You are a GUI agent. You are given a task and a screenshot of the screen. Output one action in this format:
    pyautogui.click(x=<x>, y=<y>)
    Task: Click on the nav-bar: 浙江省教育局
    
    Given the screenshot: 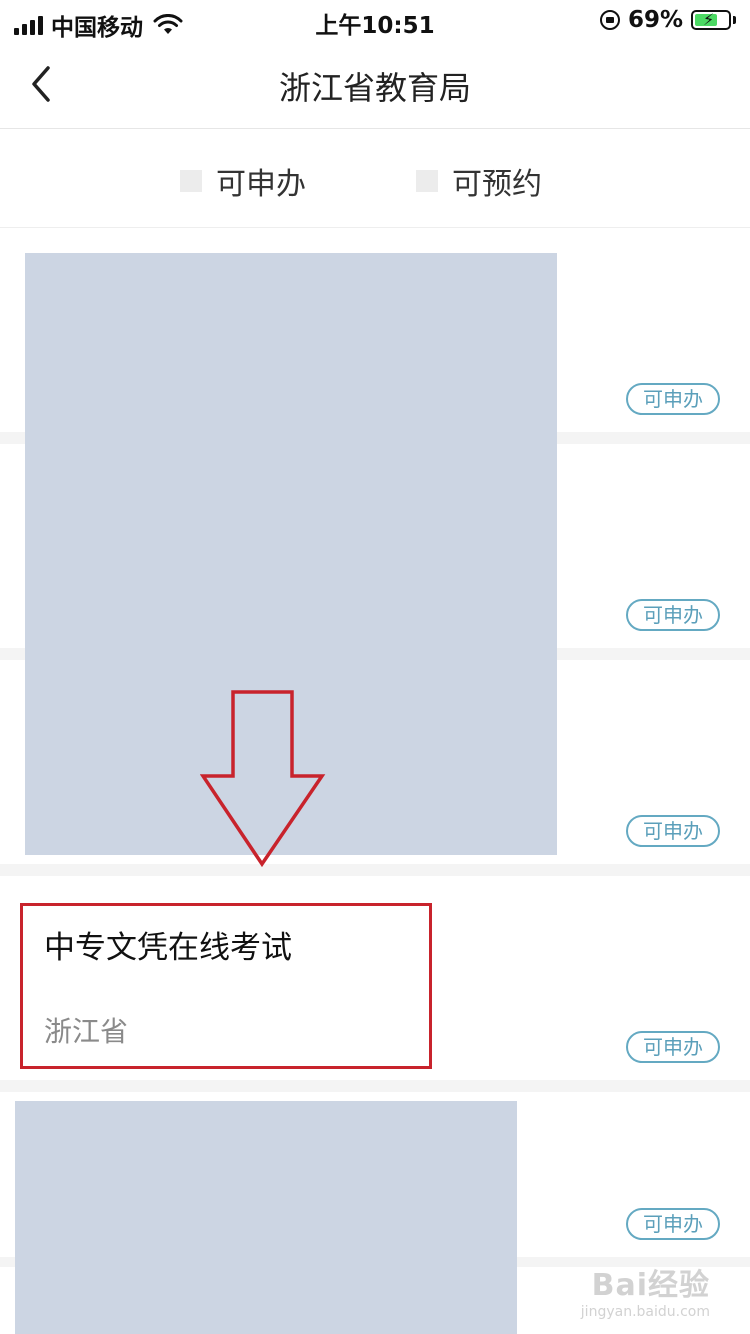 What is the action you would take?
    pyautogui.click(x=375, y=86)
    